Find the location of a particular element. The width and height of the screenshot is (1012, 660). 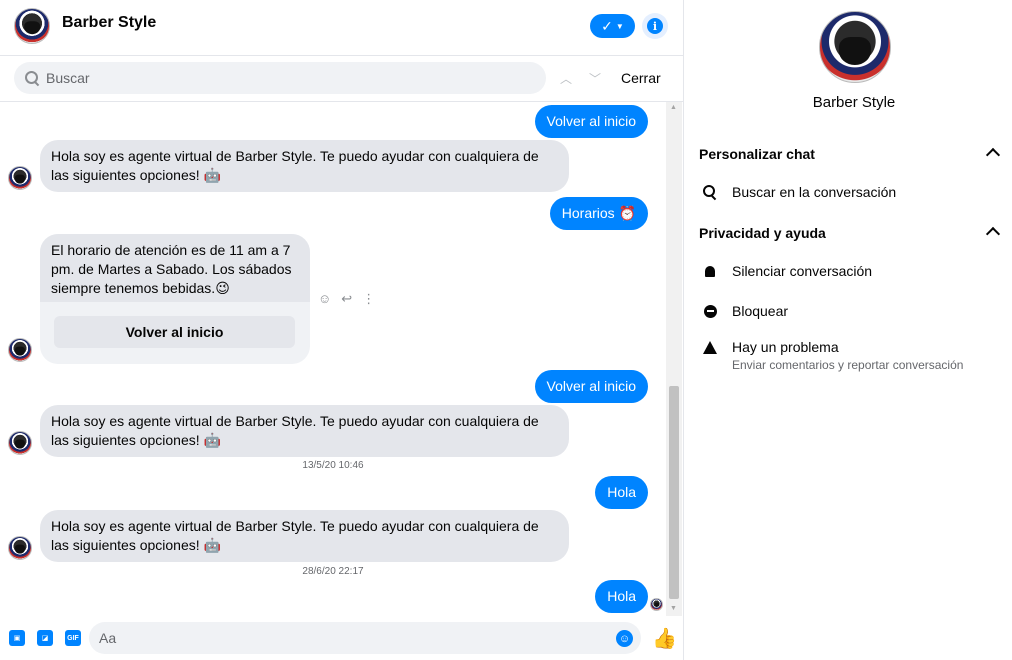

section-privacidad-y-ayuda: Privacidad y ayuda is located at coordinates (762, 233).